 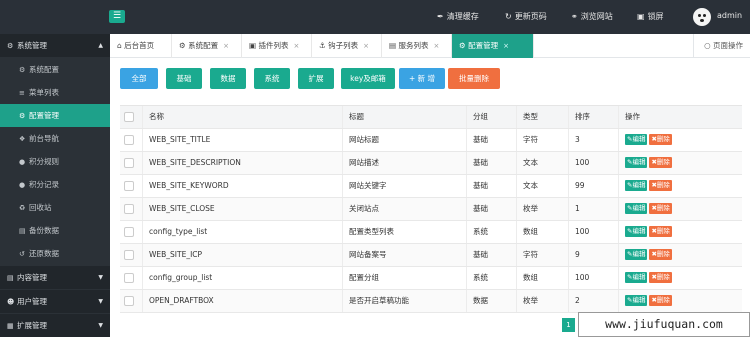 What do you see at coordinates (404, 140) in the screenshot?
I see `cell-title: 网站标题` at bounding box center [404, 140].